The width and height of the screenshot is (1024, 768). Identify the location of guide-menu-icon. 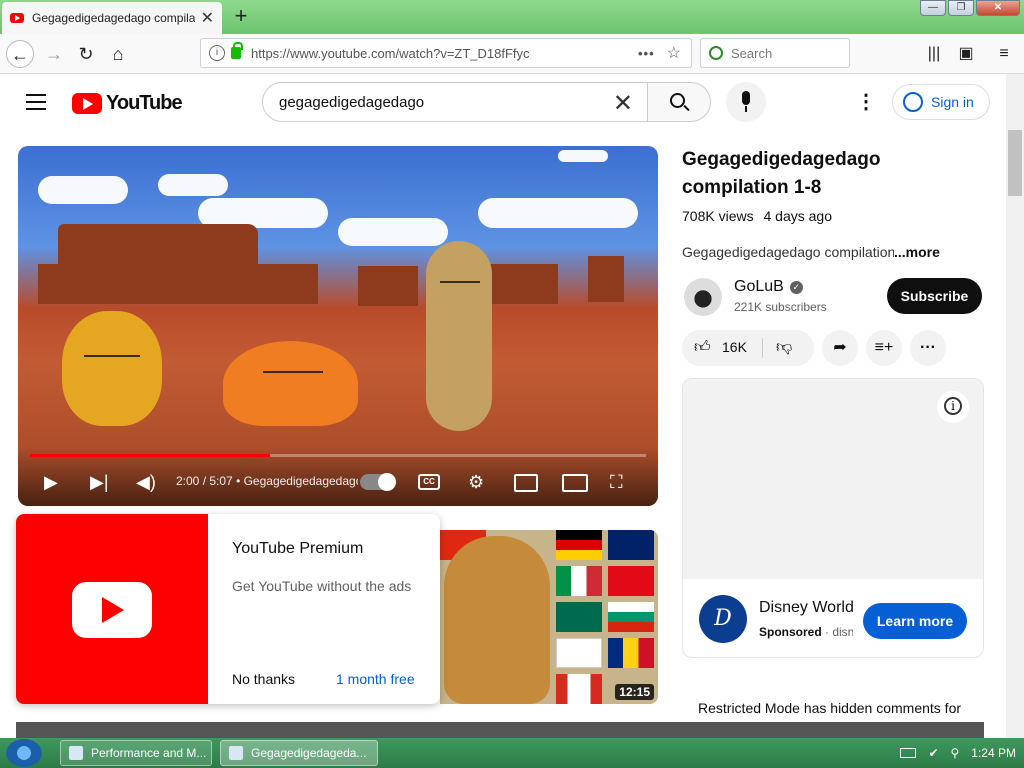
(36, 102).